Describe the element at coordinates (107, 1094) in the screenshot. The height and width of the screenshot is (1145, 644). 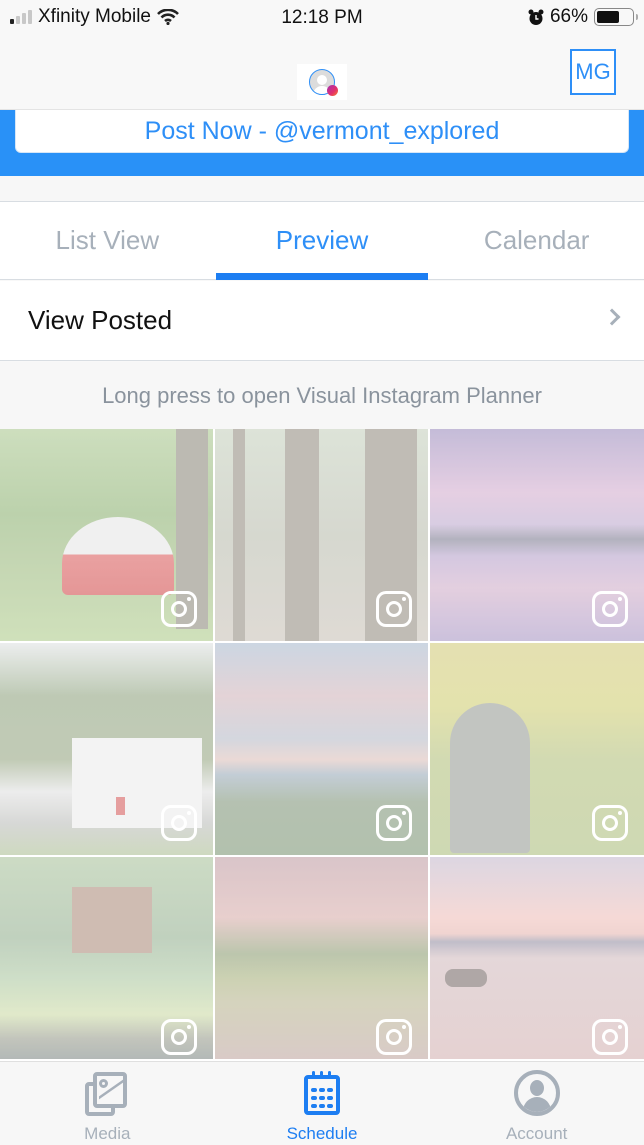
I see `media-icon` at that location.